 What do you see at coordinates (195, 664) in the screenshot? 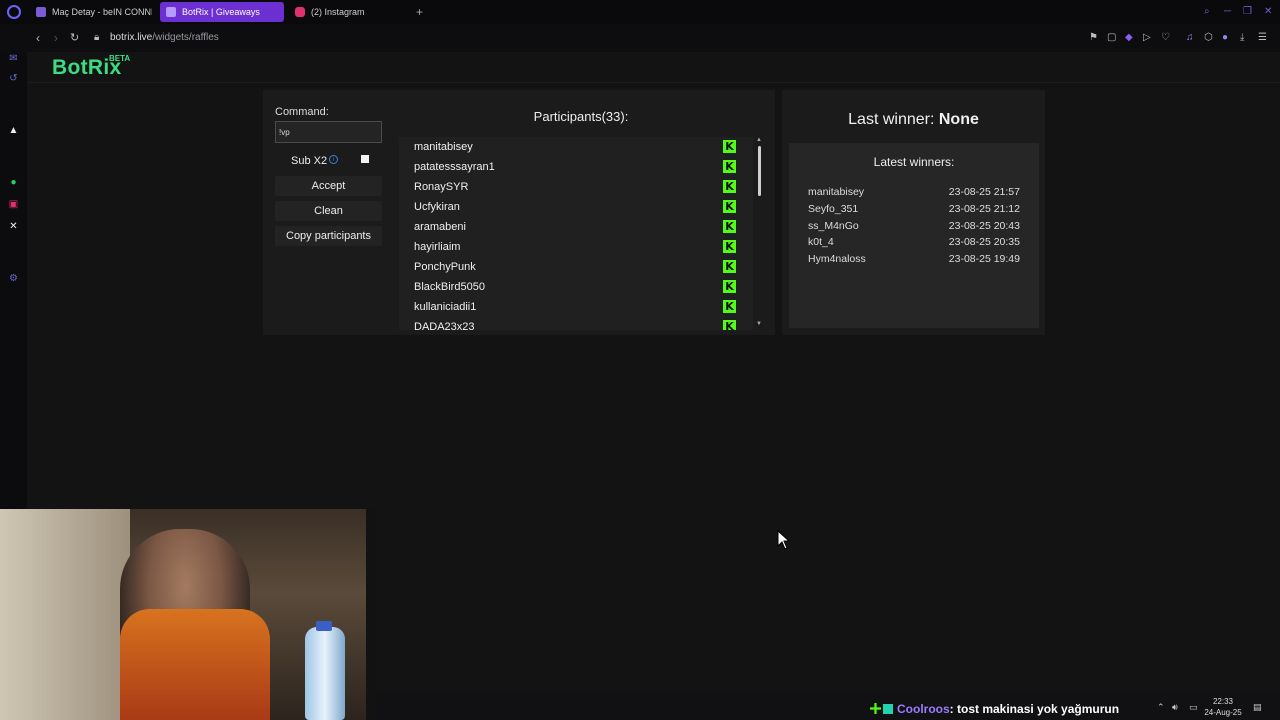
I see `streamer-jersey` at bounding box center [195, 664].